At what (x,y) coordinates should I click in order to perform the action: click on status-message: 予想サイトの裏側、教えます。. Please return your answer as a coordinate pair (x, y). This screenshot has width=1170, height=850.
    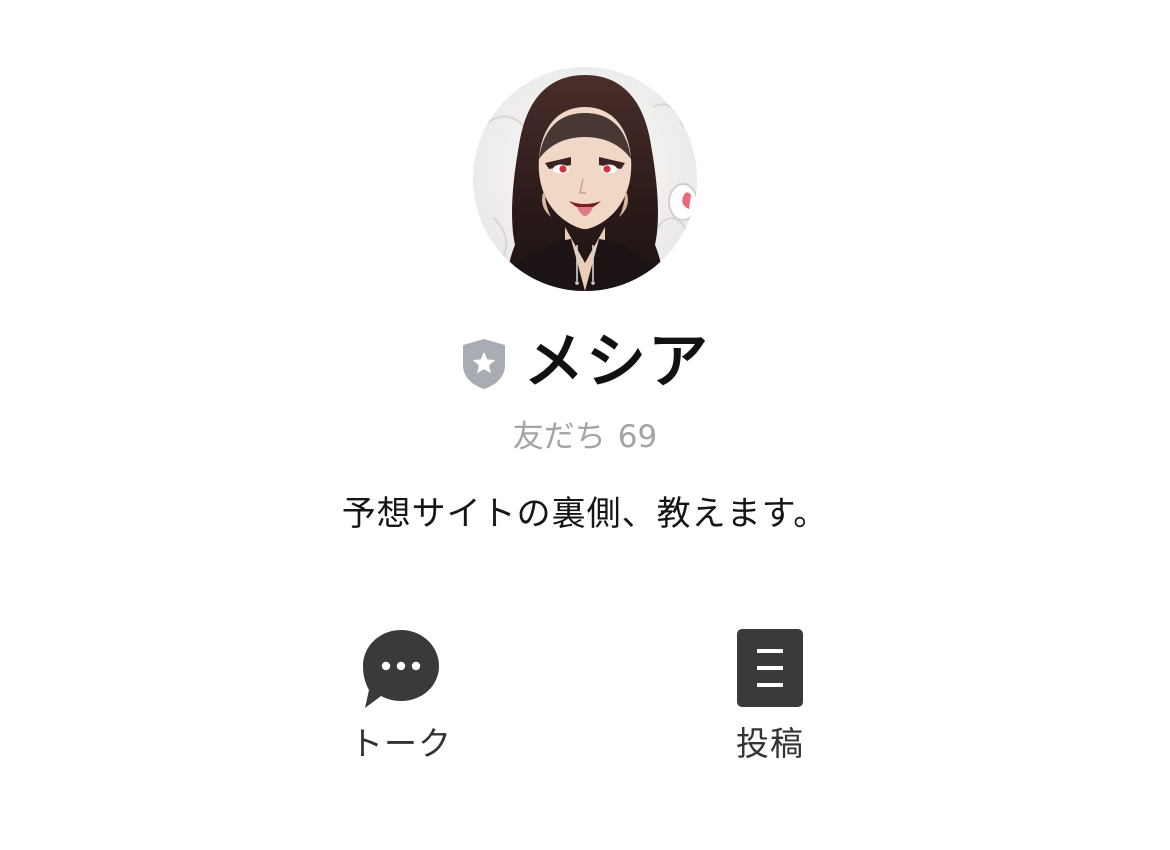
    Looking at the image, I should click on (585, 514).